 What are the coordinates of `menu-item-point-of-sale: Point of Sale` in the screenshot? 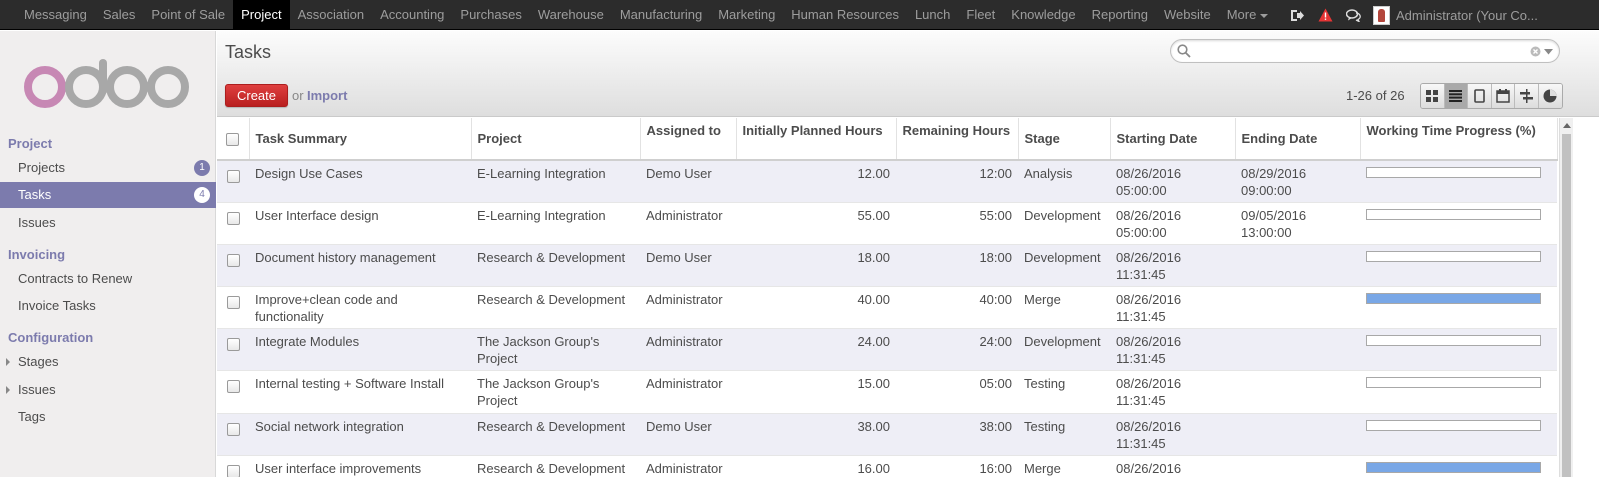 It's located at (188, 15).